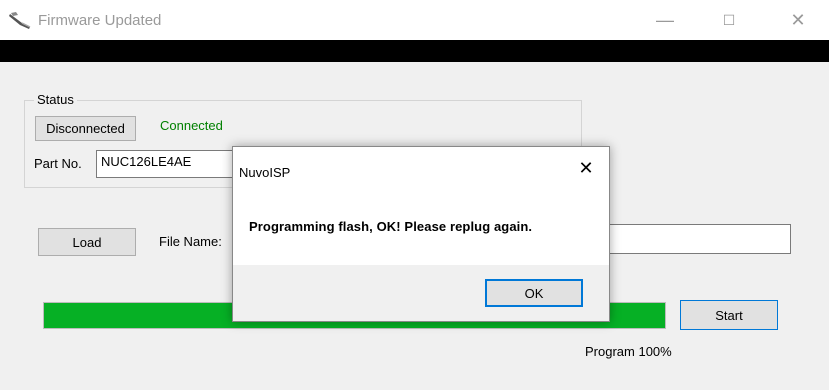  What do you see at coordinates (191, 125) in the screenshot?
I see `connection-status: Connected` at bounding box center [191, 125].